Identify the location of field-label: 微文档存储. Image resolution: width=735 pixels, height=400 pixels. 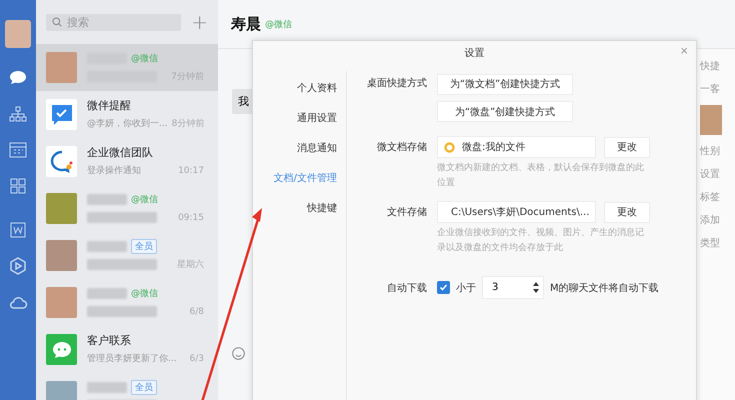
(401, 147).